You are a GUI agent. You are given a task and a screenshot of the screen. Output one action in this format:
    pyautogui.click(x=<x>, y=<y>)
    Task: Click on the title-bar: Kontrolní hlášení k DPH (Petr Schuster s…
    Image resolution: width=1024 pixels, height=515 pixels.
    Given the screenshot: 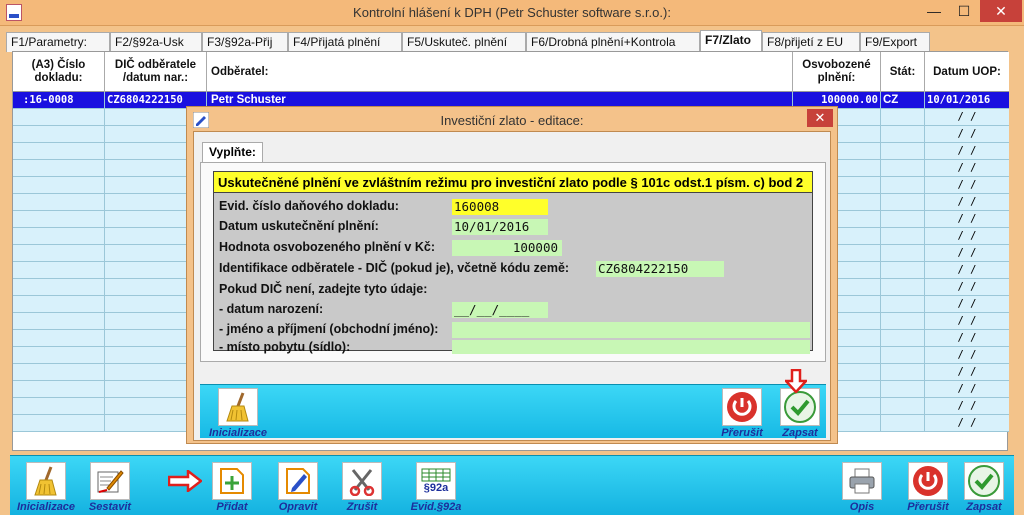 What is the action you would take?
    pyautogui.click(x=512, y=13)
    